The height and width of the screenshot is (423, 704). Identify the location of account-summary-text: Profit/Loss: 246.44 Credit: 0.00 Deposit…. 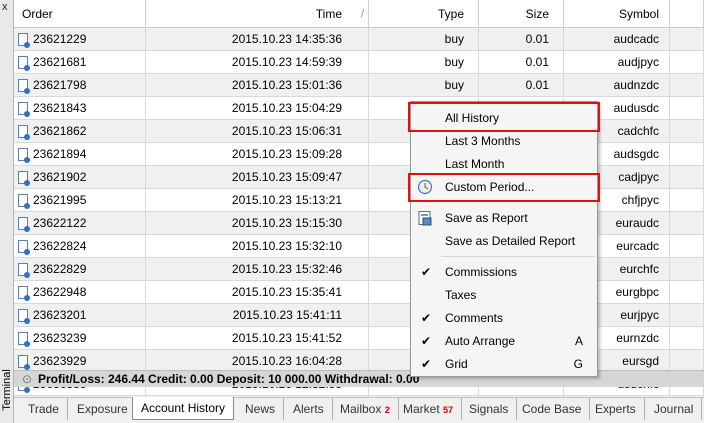
(229, 379).